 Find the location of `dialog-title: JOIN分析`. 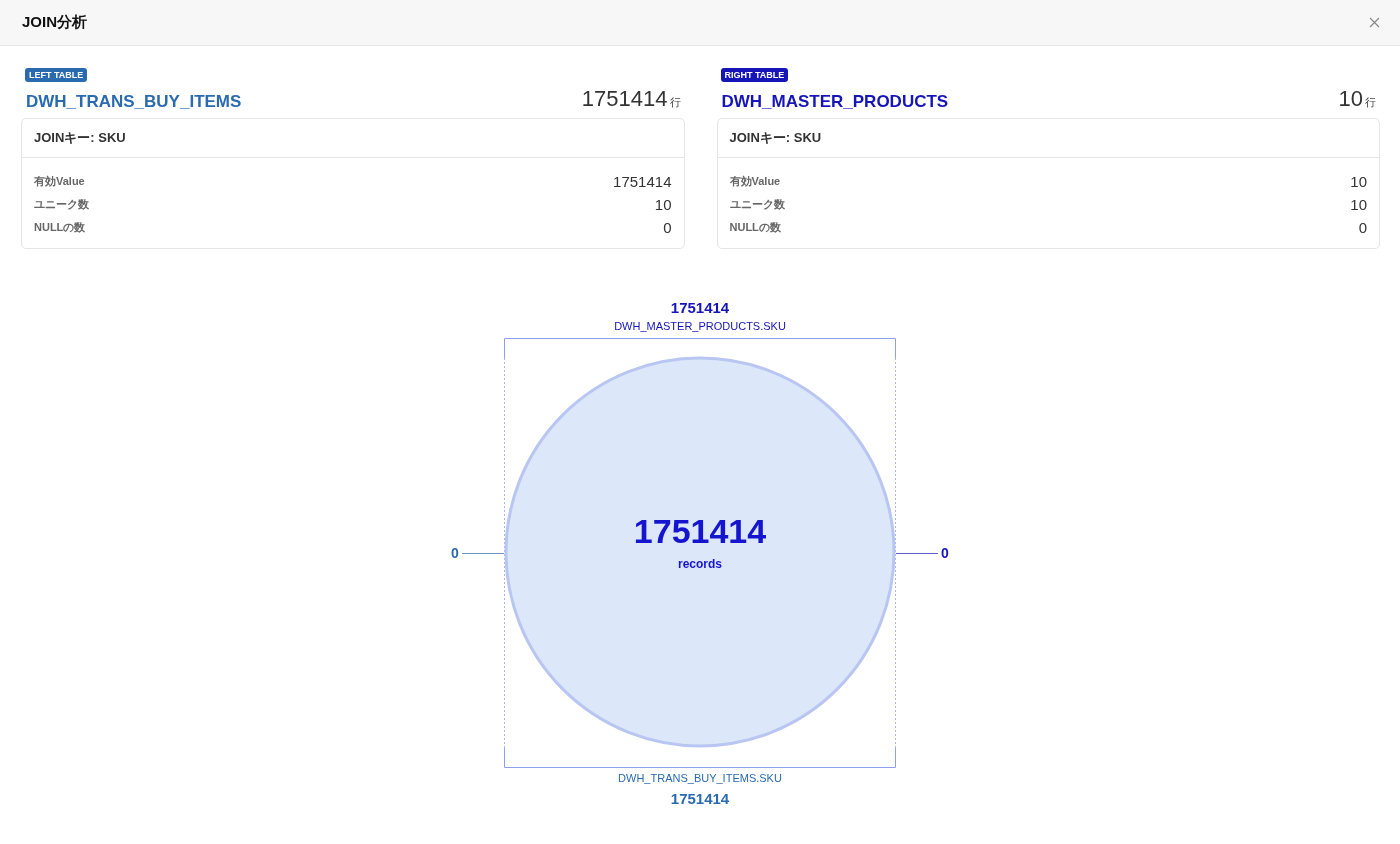

dialog-title: JOIN分析 is located at coordinates (54, 22).